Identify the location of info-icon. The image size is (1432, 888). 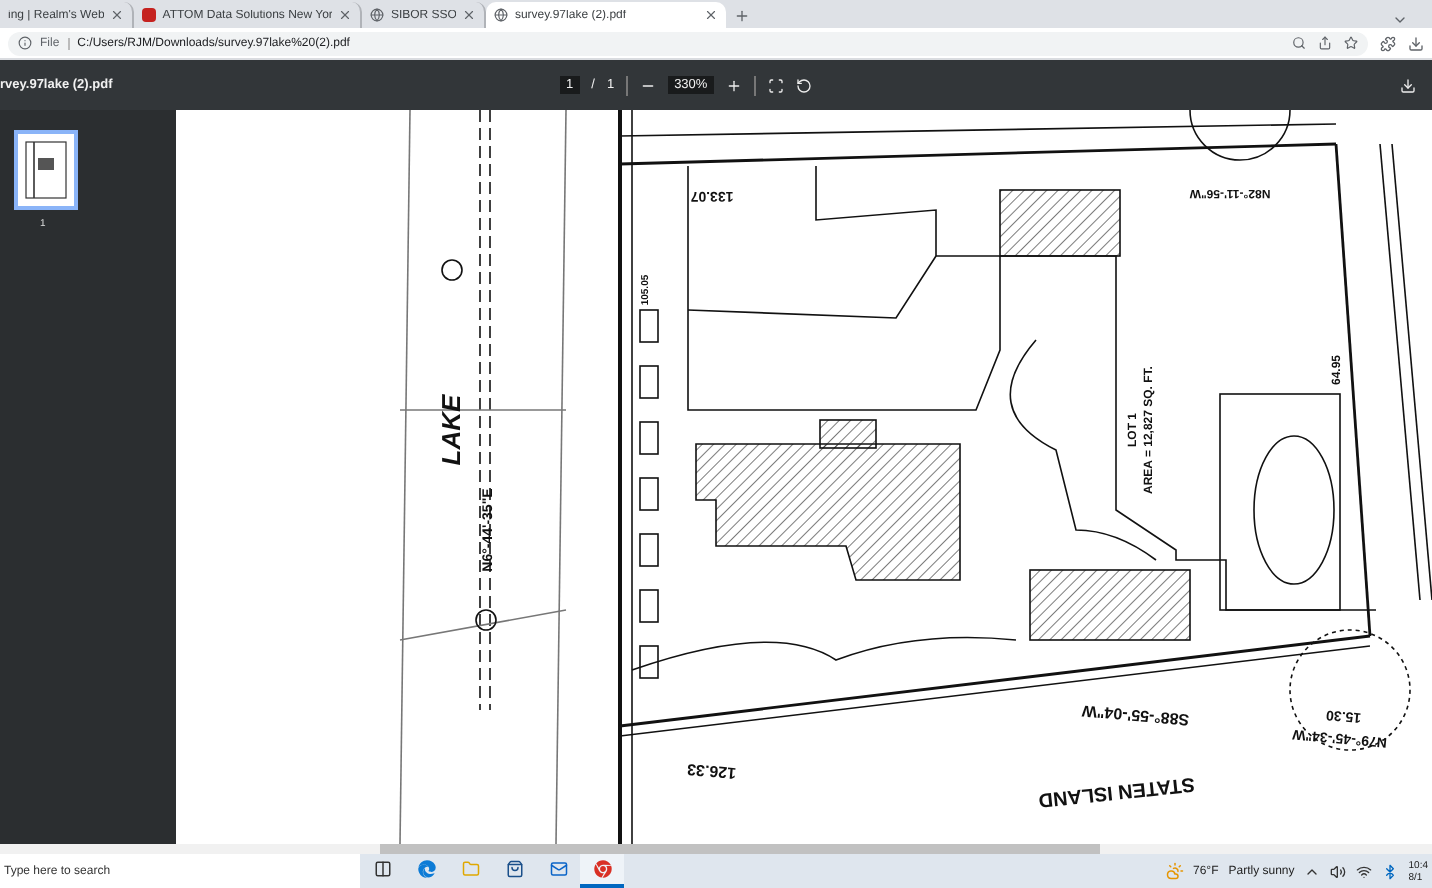
(25, 43).